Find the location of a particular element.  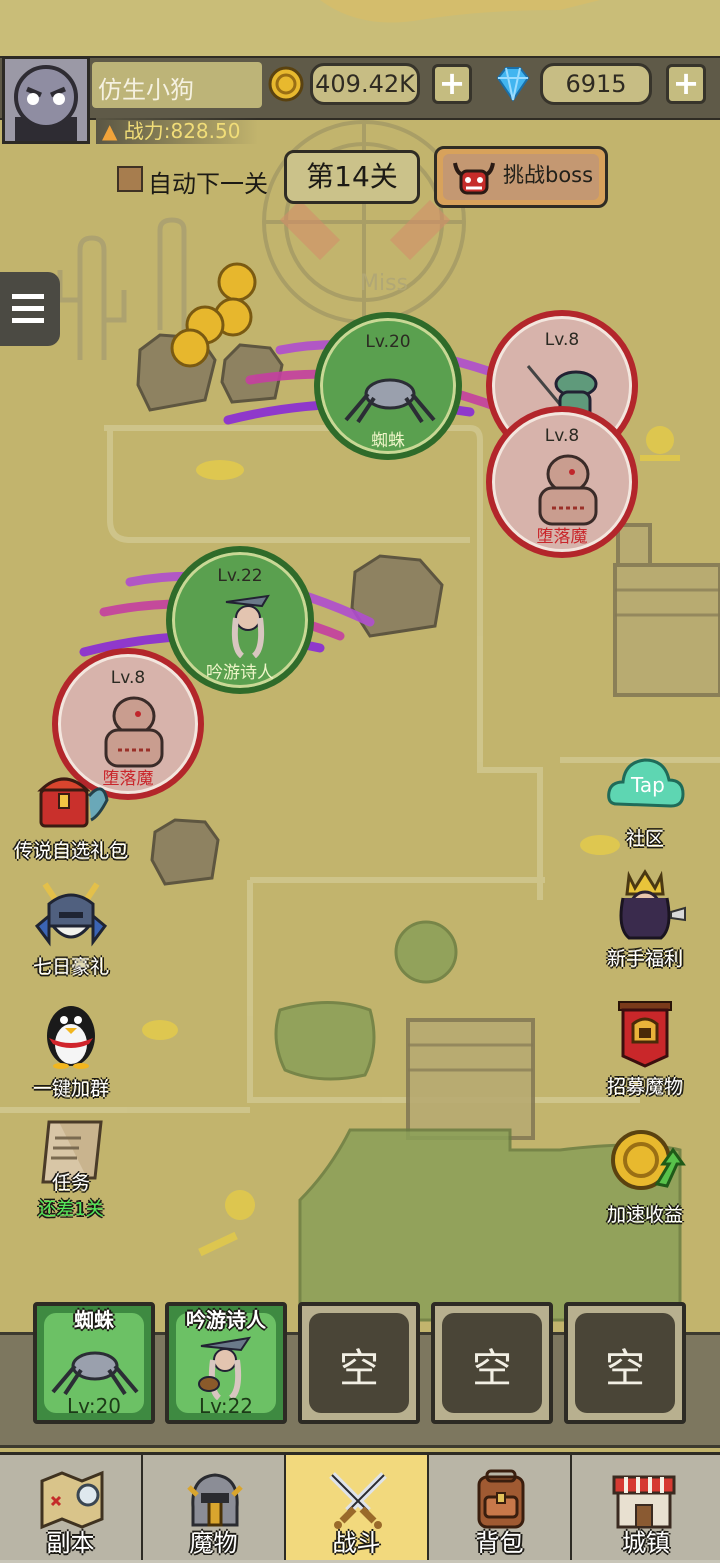

add-gold-button: + is located at coordinates (452, 84).